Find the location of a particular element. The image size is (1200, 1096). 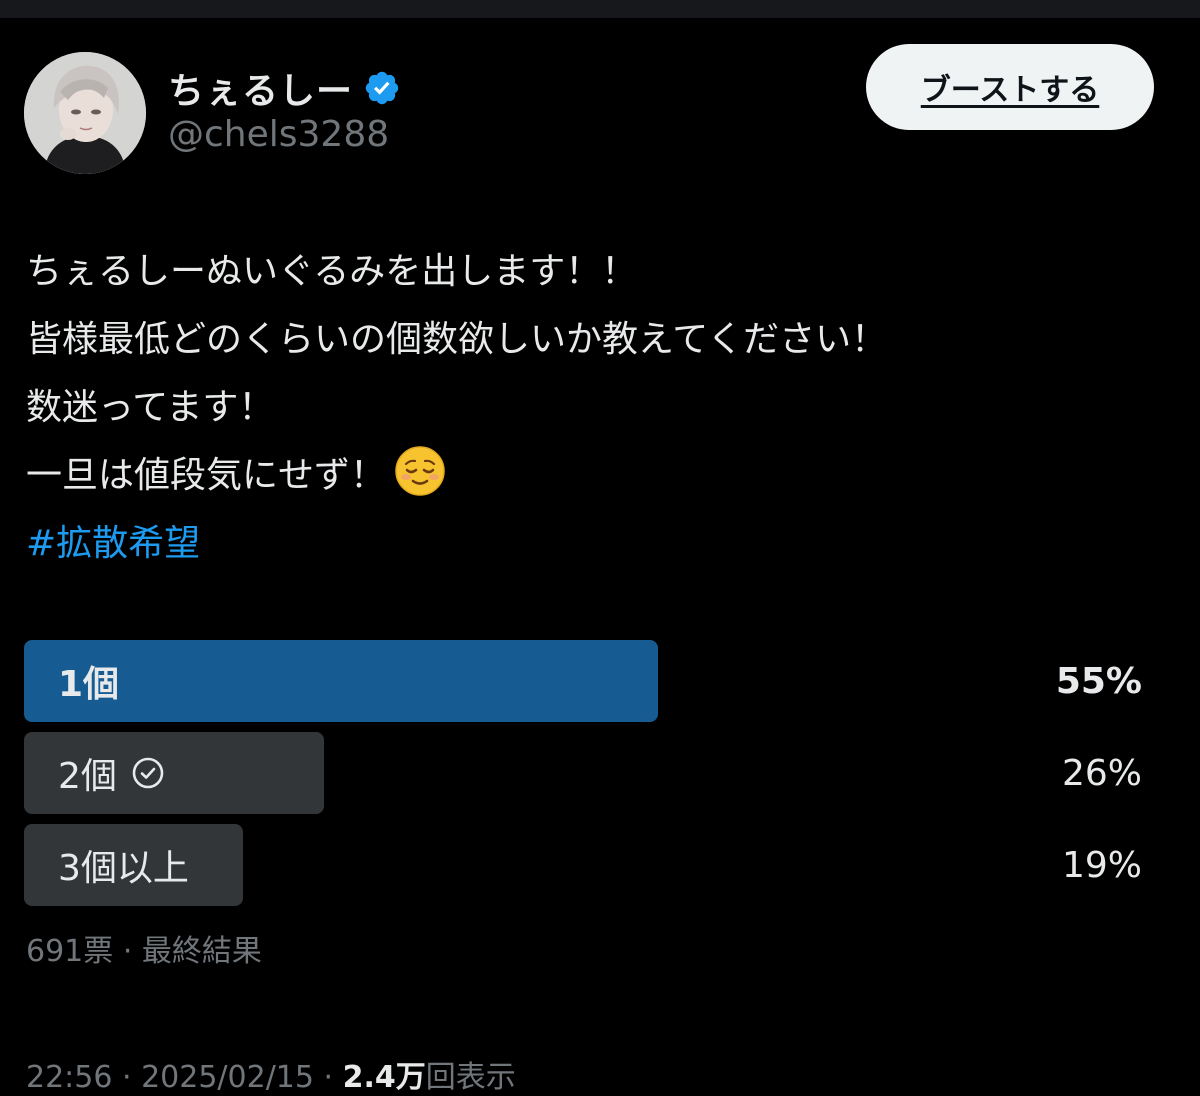

boost-button: ブーストする is located at coordinates (1010, 87).